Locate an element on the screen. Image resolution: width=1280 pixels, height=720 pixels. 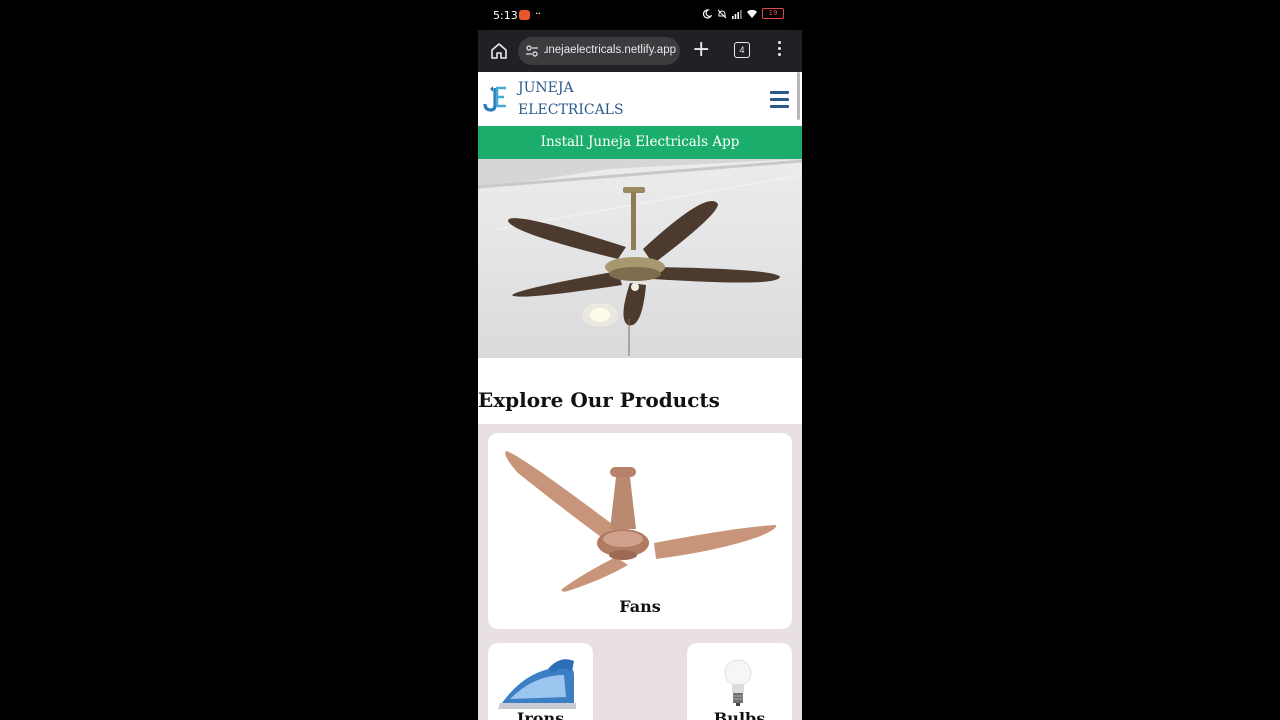
install-app-banner: Install Juneja Electricals App is located at coordinates (640, 142).